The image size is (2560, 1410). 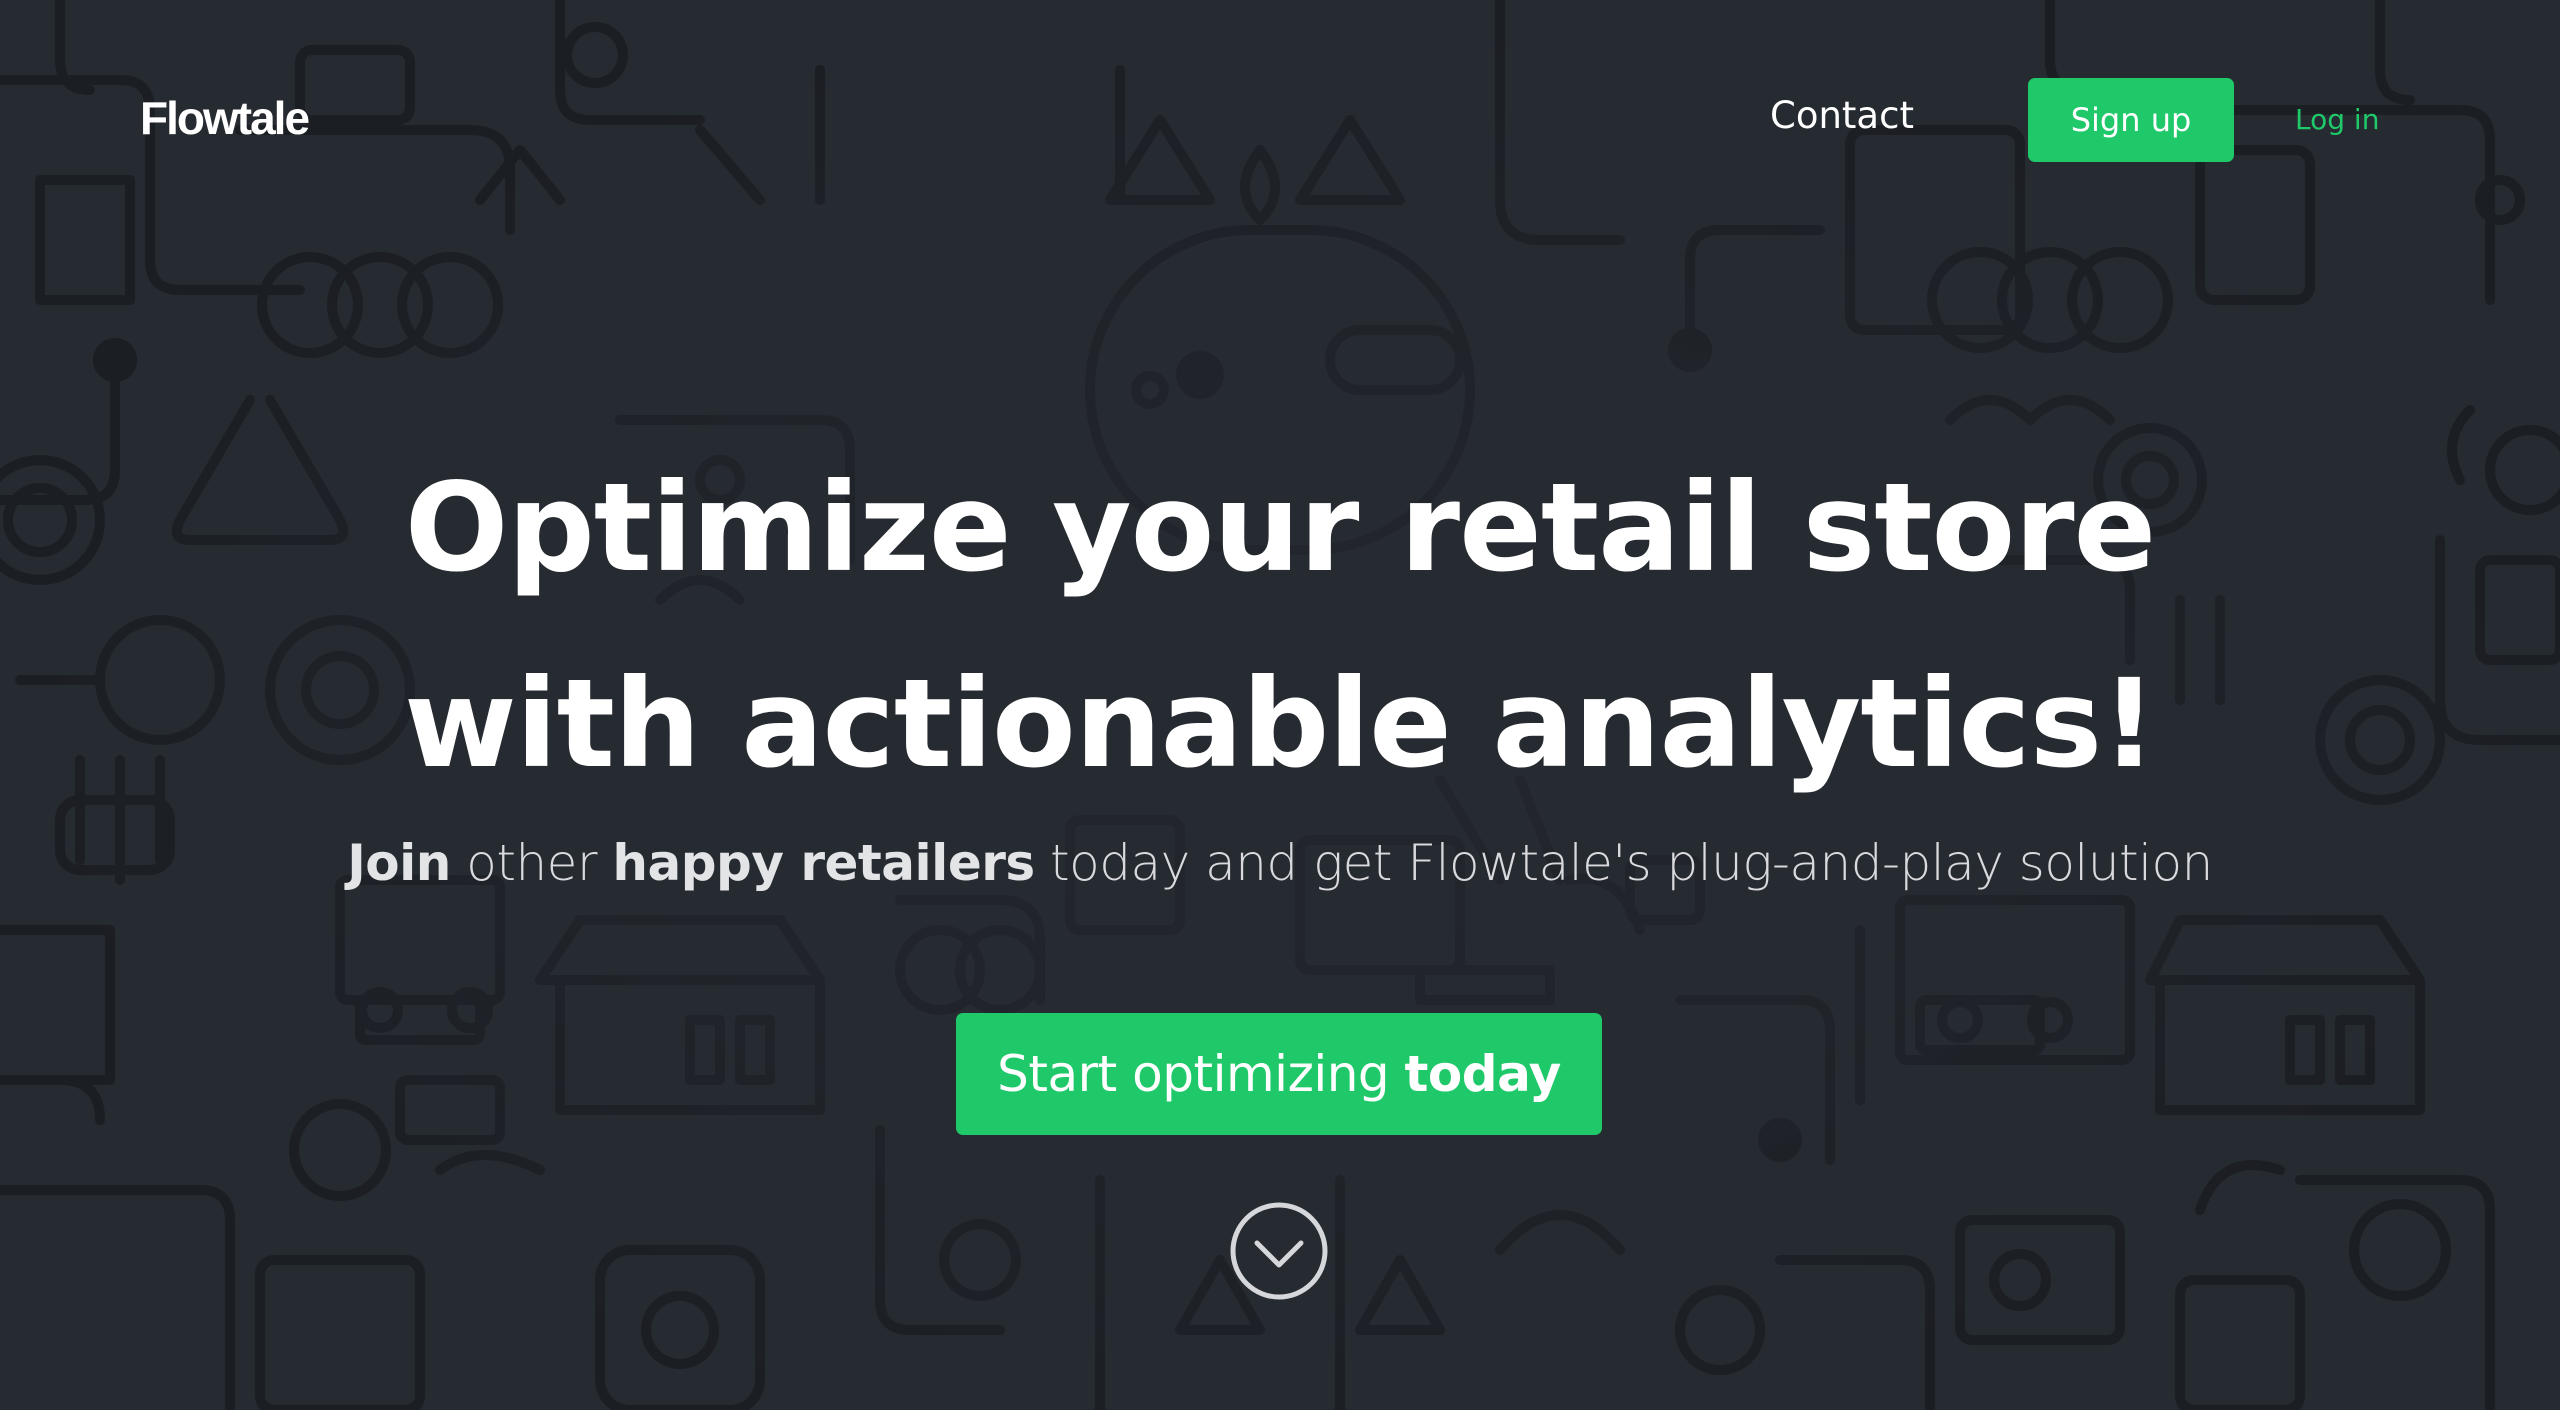 What do you see at coordinates (1279, 1251) in the screenshot?
I see `chevron-down-circle-icon` at bounding box center [1279, 1251].